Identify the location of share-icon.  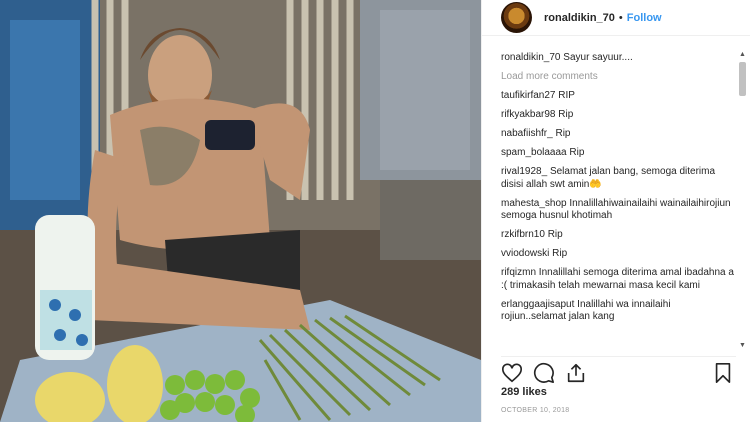
(576, 373).